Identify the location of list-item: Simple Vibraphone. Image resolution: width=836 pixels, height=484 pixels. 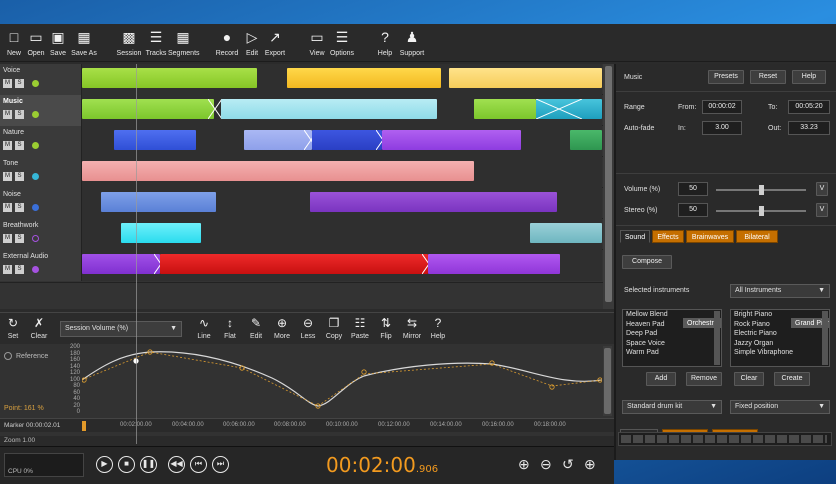
(780, 353).